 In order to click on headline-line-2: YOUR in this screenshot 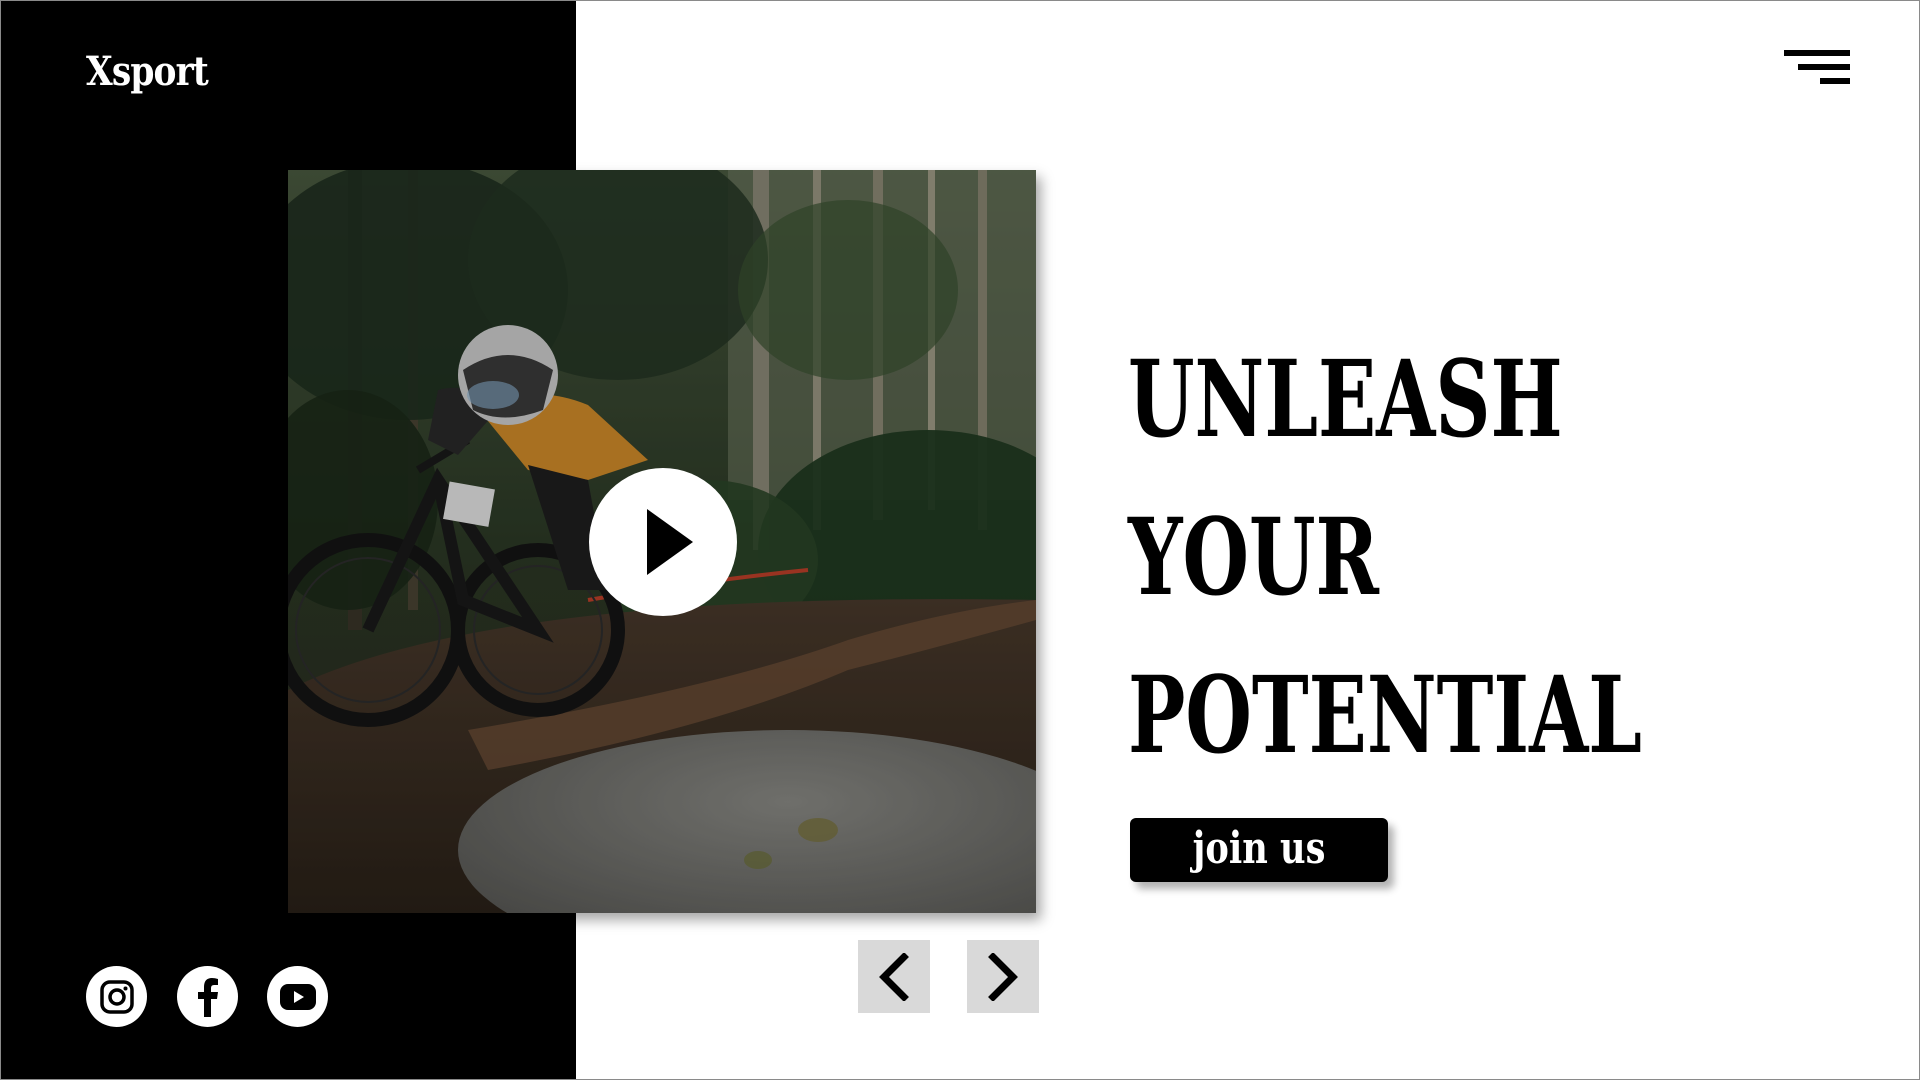, I will do `click(1253, 556)`.